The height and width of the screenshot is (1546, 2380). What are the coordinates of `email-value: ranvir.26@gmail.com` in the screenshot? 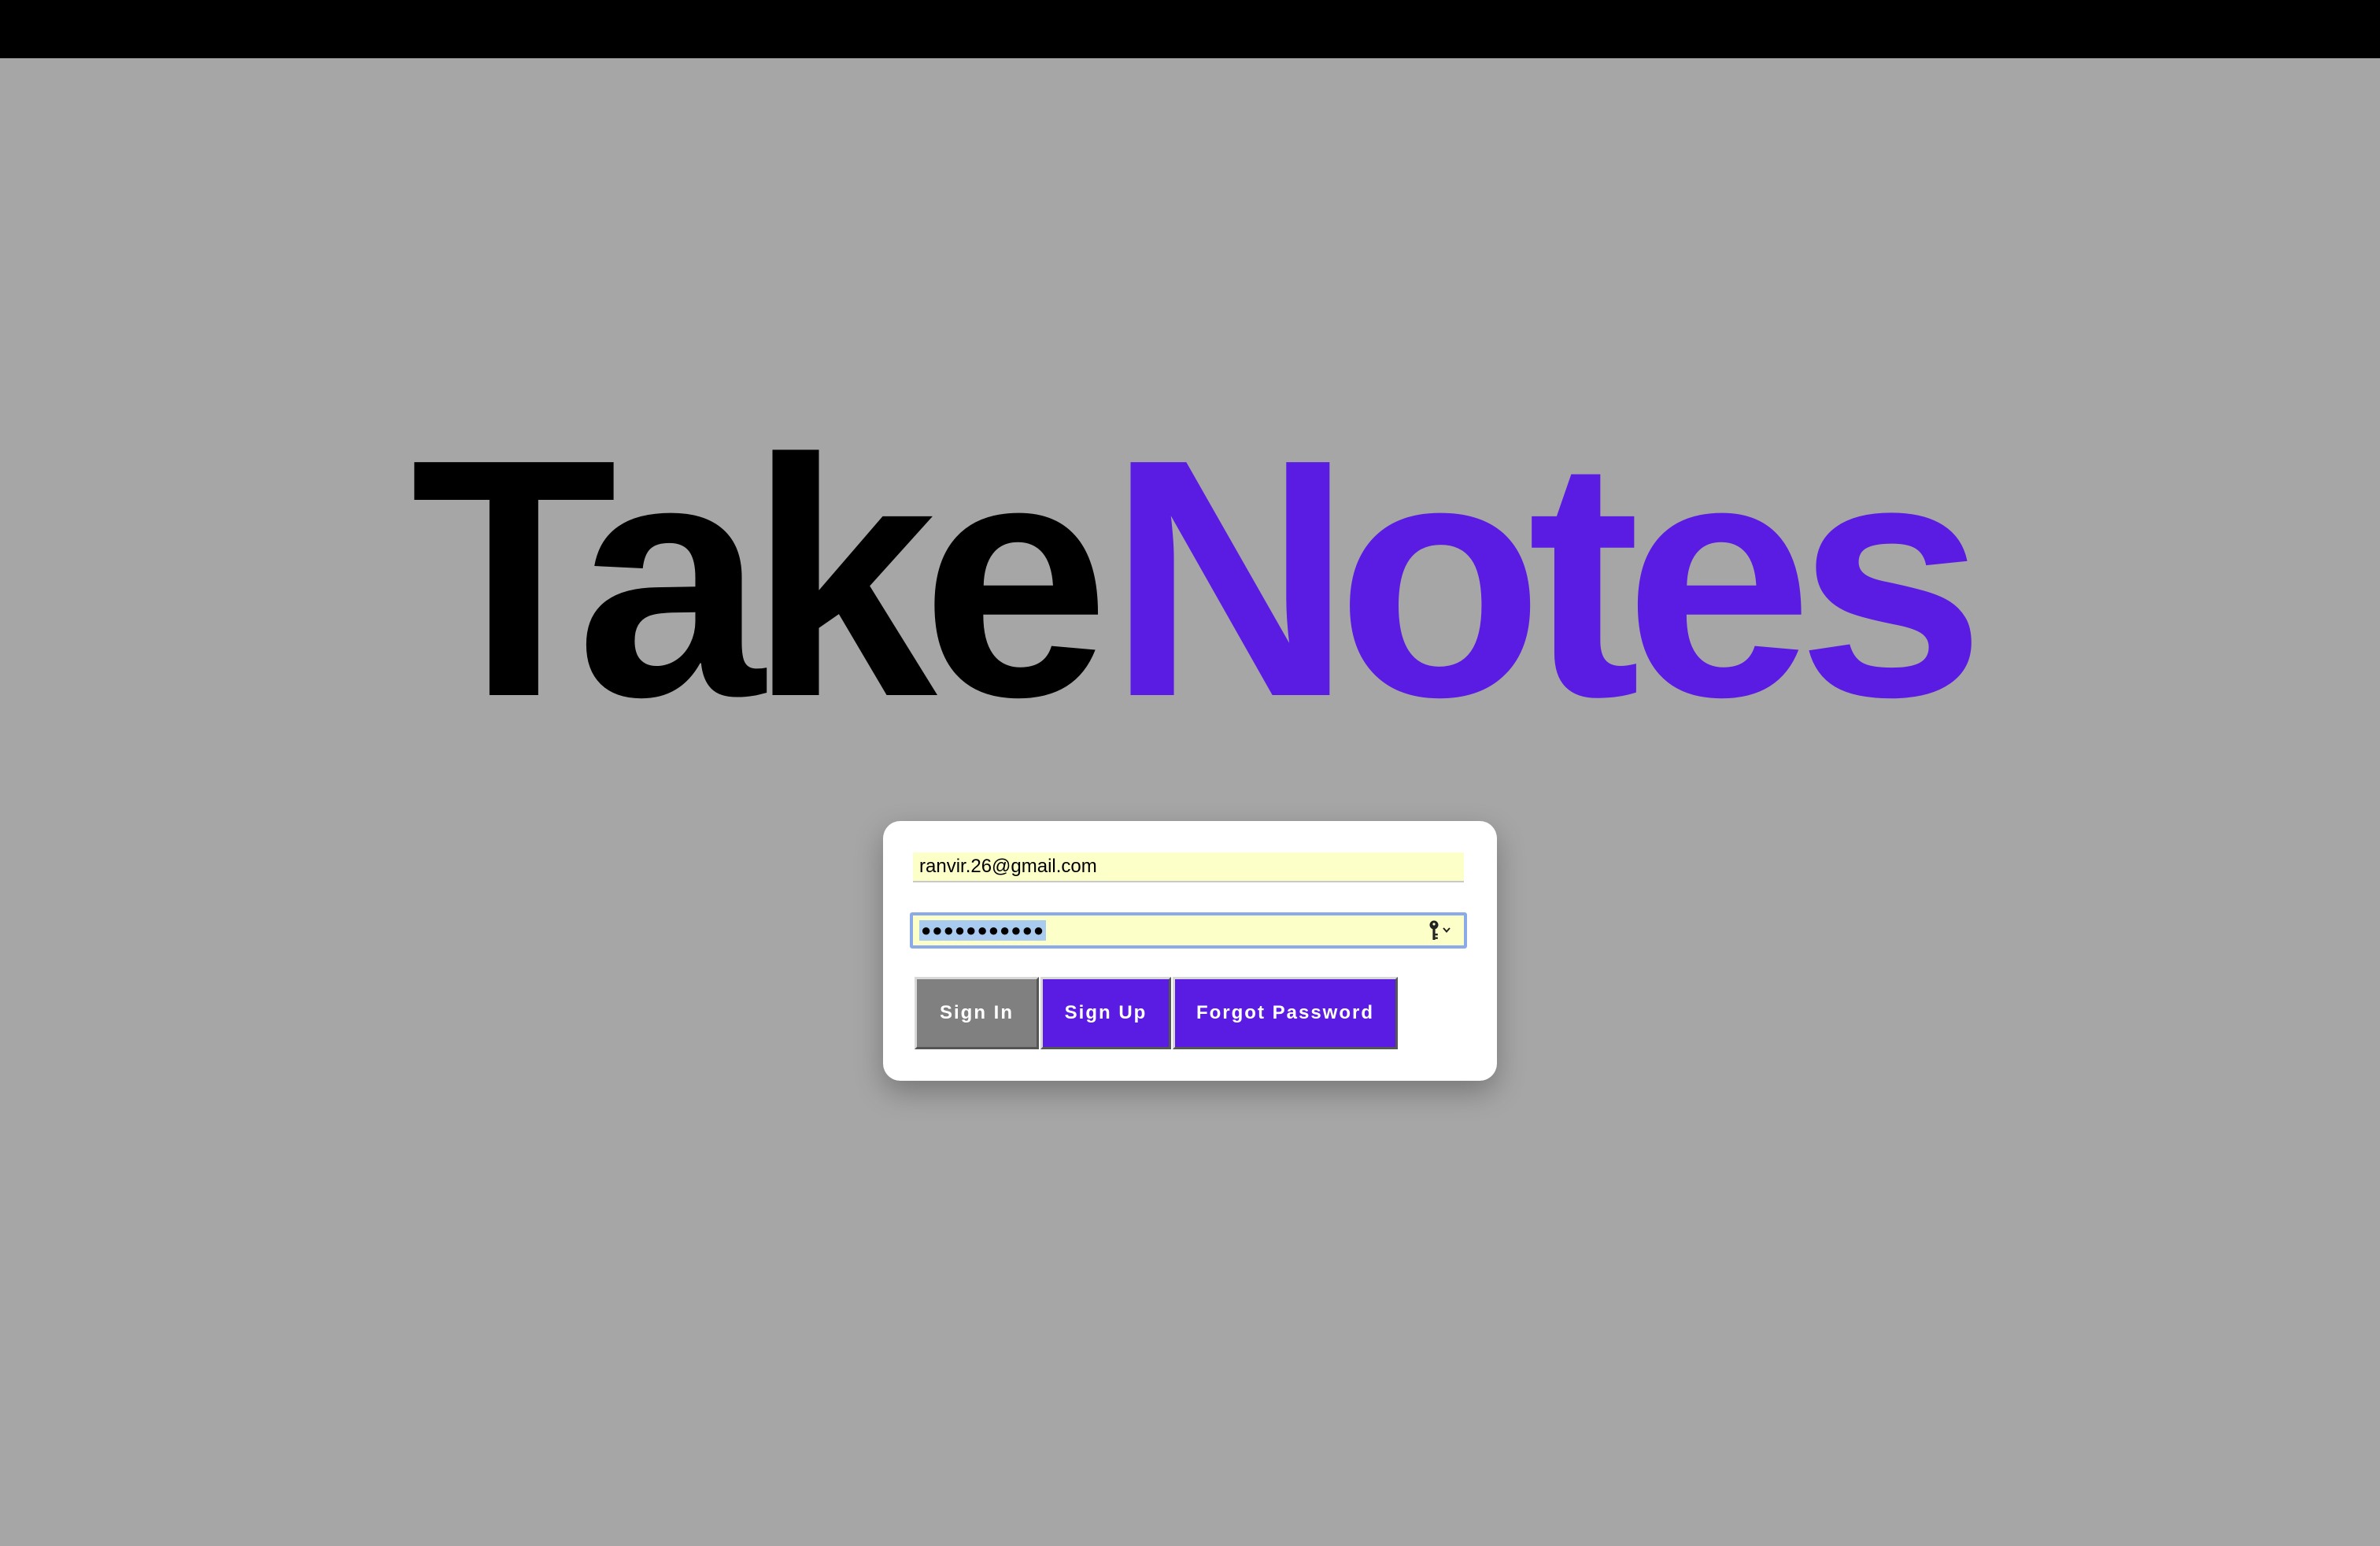 It's located at (1008, 866).